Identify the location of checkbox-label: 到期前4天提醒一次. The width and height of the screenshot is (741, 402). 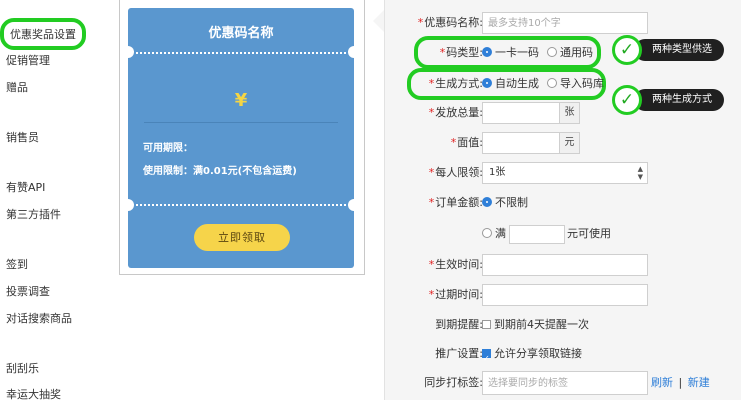
(541, 324).